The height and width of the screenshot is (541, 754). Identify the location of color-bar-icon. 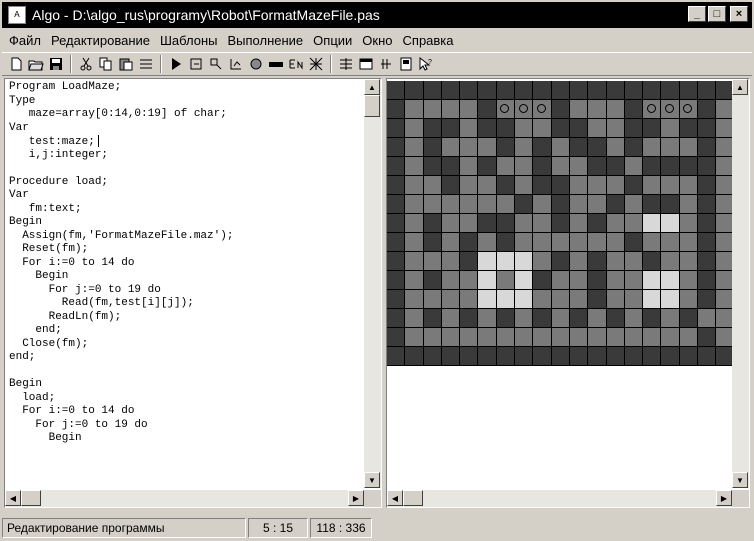
(276, 64).